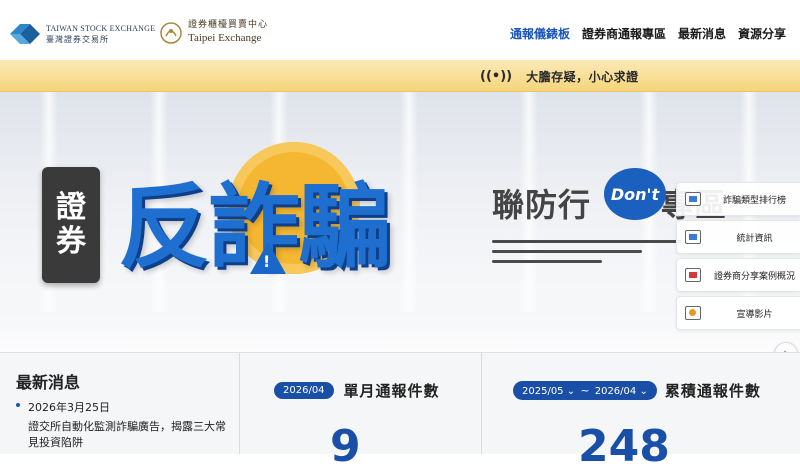 The image size is (800, 472). What do you see at coordinates (344, 227) in the screenshot?
I see `hero-title-char: 騙` at bounding box center [344, 227].